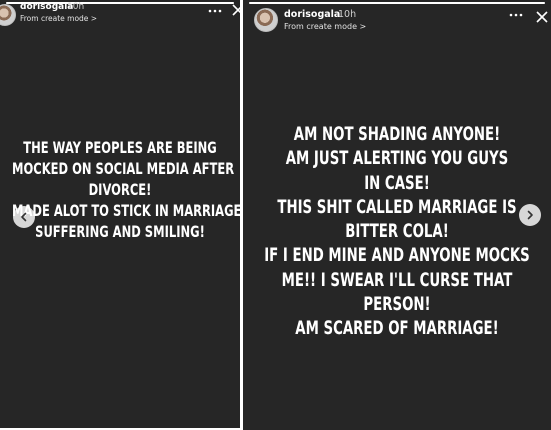 The image size is (551, 430). Describe the element at coordinates (397, 256) in the screenshot. I see `story-text-line: IF I END MINE AND ANYONE MOCKS` at that location.